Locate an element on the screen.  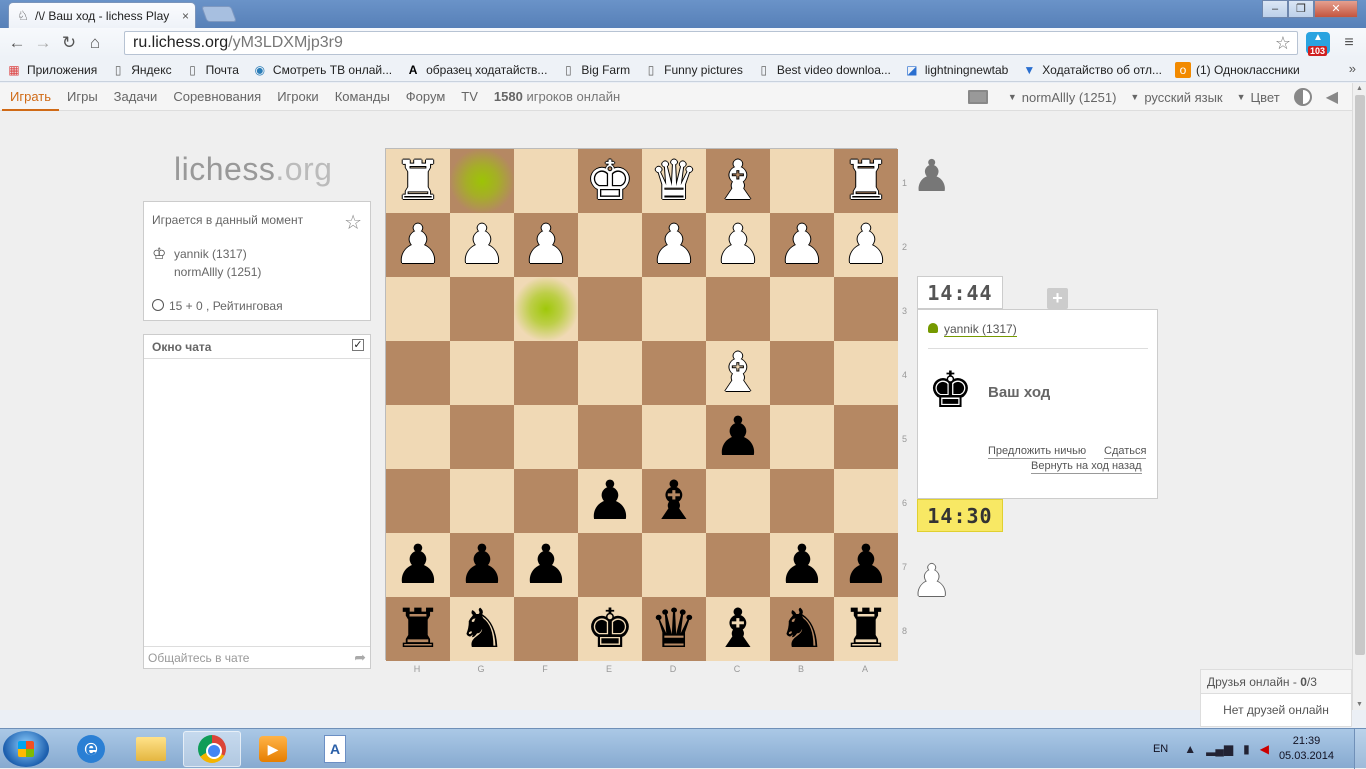
taskbar-ie: e is located at coordinates (91, 749).